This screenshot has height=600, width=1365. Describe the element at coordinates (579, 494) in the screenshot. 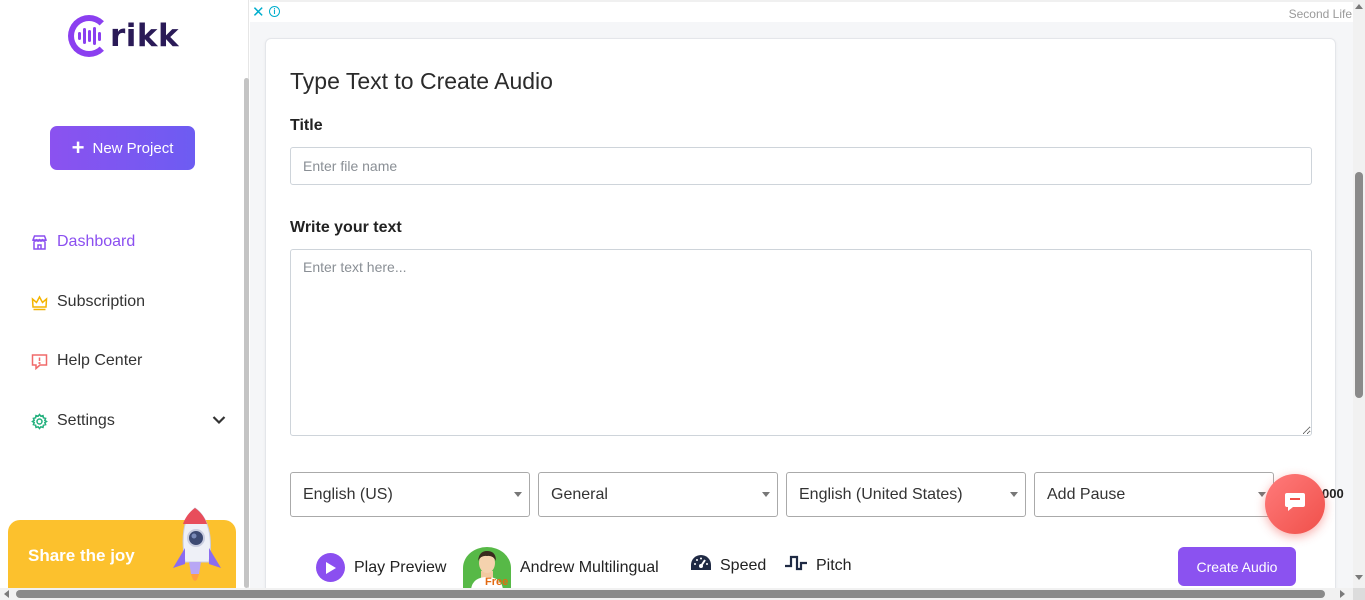

I see `style-select-value: General` at that location.